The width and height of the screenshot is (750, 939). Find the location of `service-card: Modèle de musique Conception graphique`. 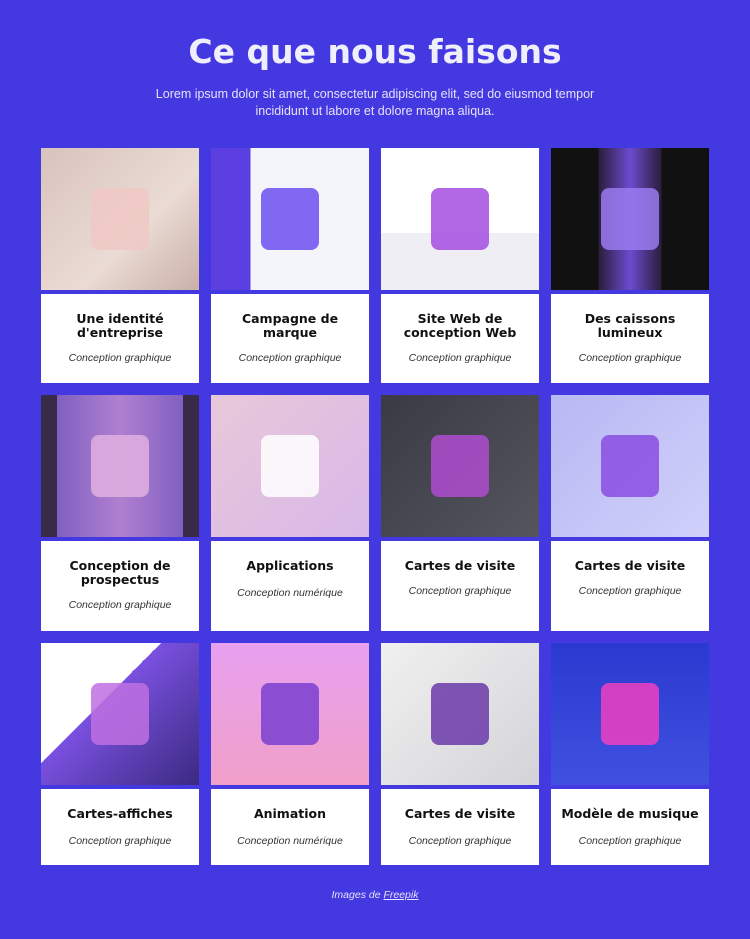

service-card: Modèle de musique Conception graphique is located at coordinates (630, 827).